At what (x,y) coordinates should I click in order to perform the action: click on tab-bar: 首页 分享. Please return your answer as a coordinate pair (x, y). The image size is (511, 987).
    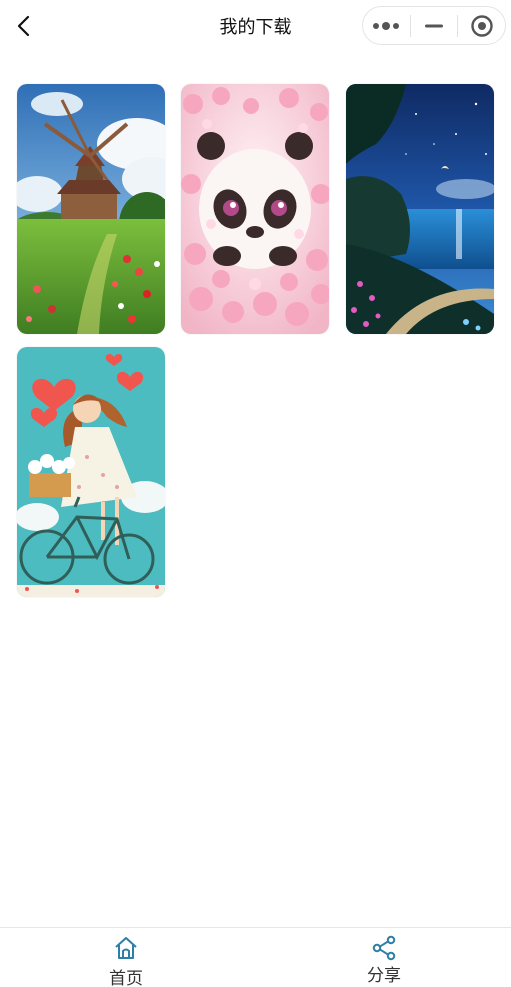
    Looking at the image, I should click on (255, 957).